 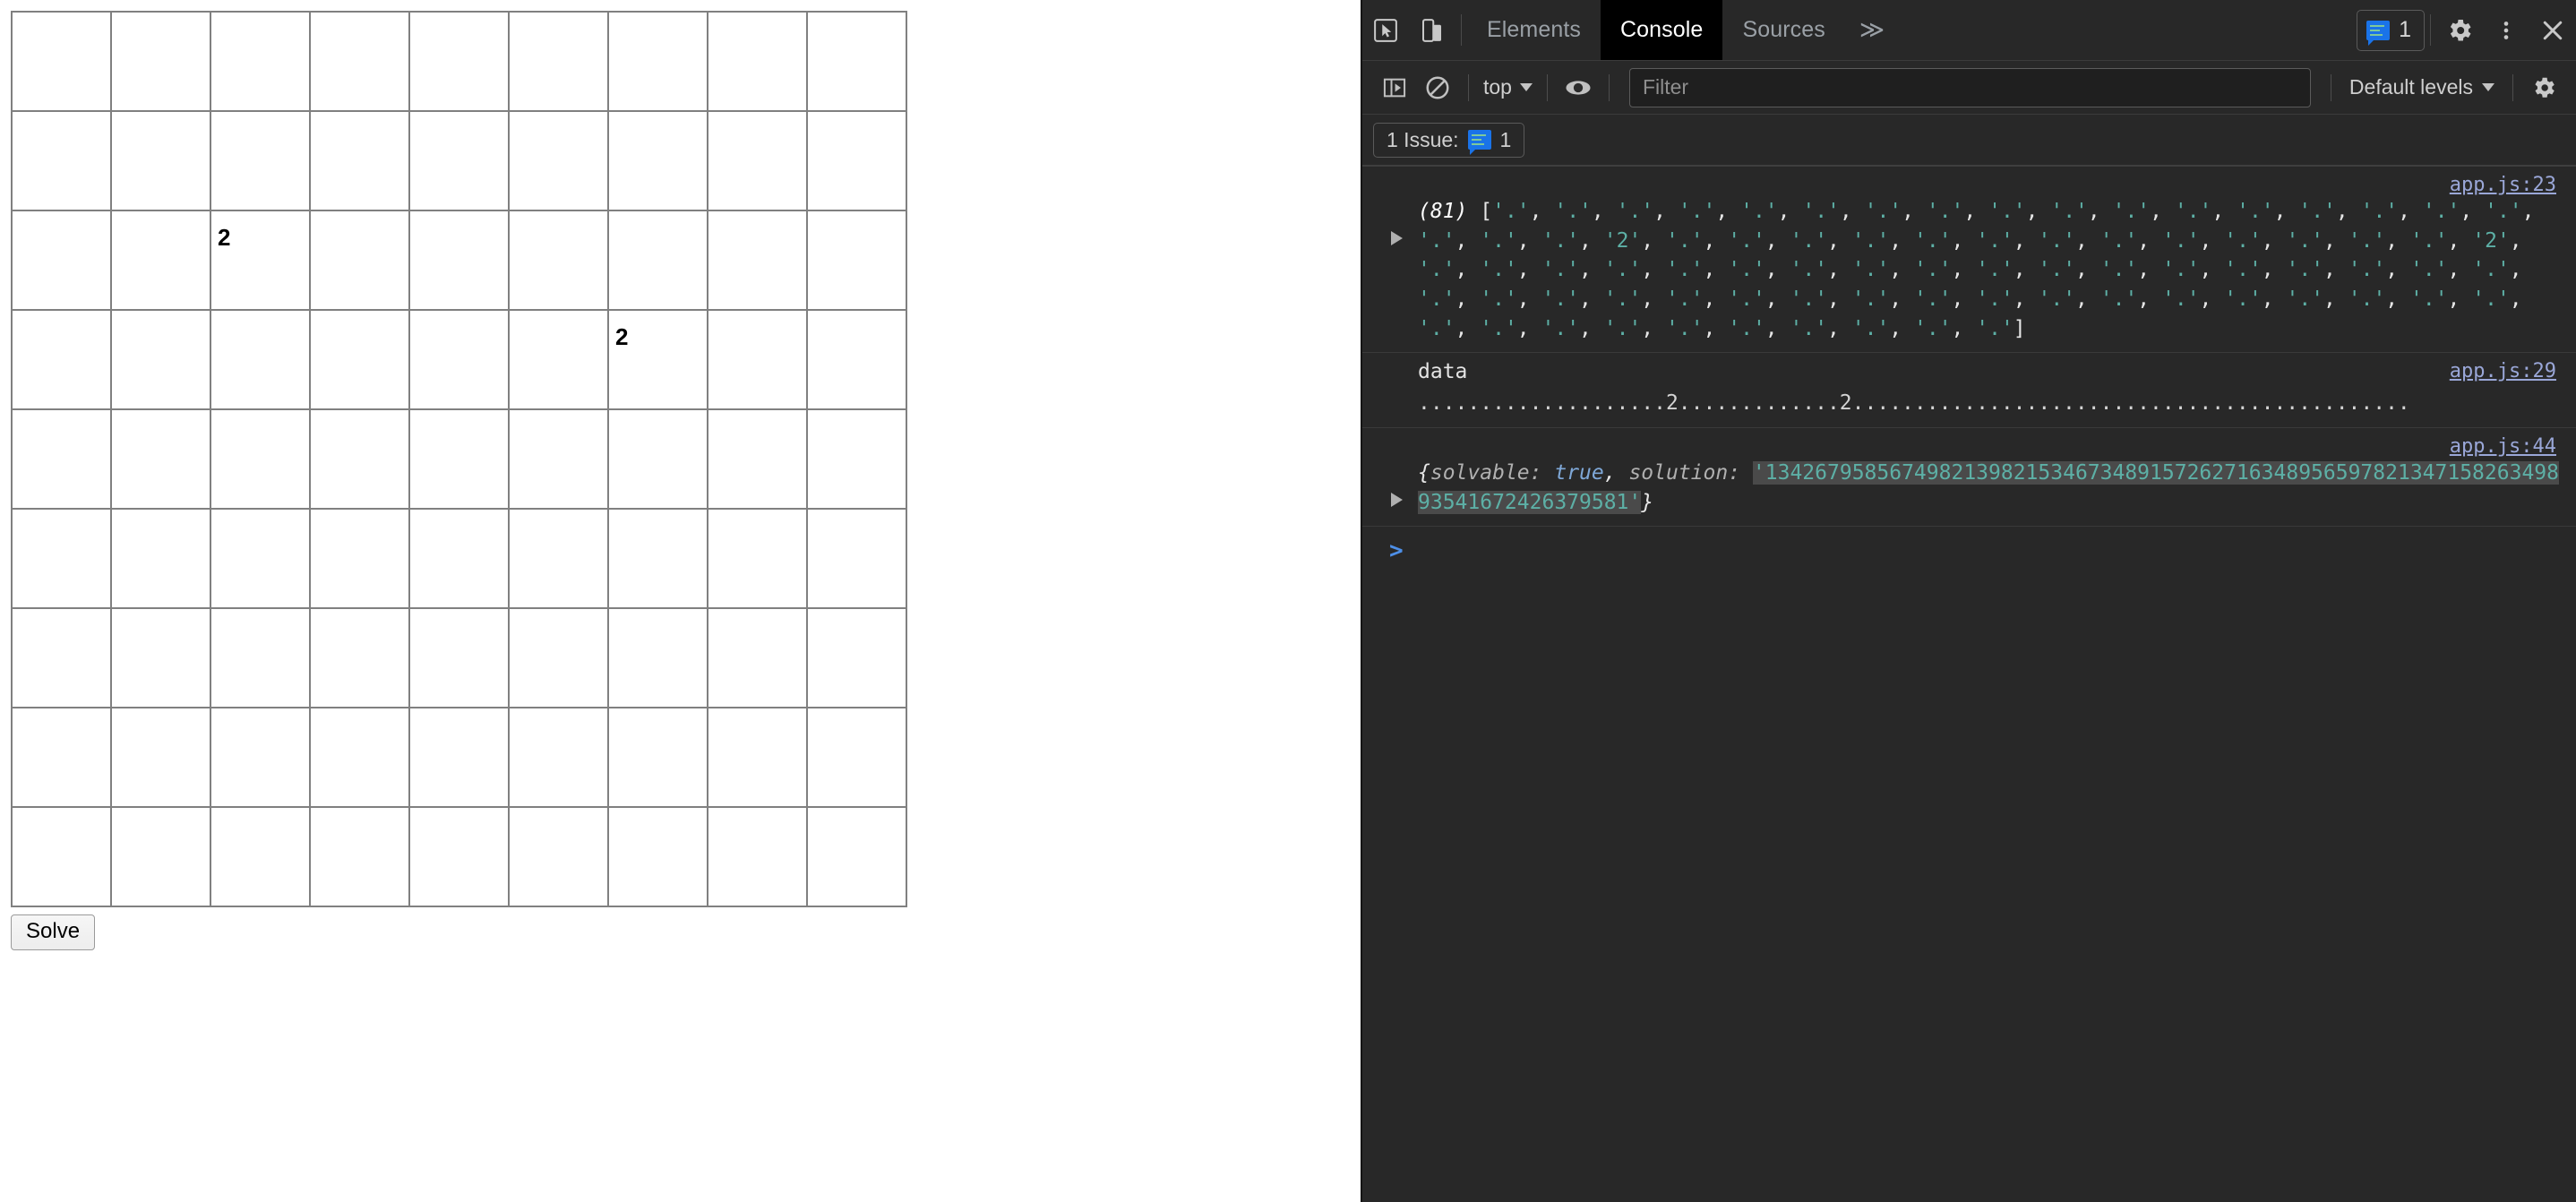 I want to click on clear-console-icon, so click(x=1437, y=87).